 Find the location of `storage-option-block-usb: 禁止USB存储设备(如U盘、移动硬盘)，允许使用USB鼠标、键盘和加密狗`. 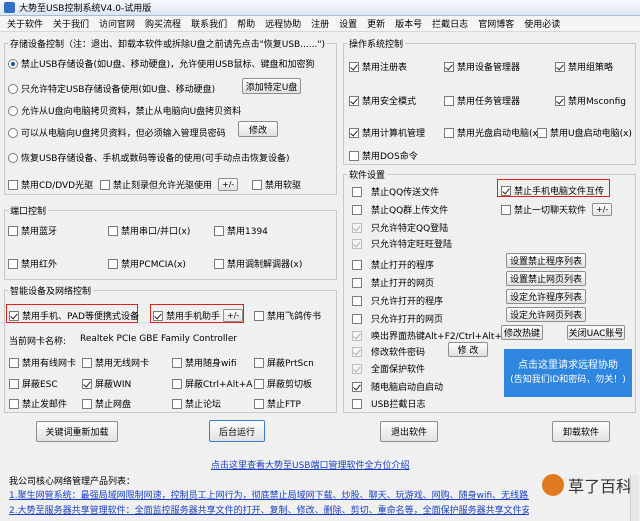

storage-option-block-usb: 禁止USB存储设备(如U盘、移动硬盘)，允许使用USB鼠标、键盘和加密狗 is located at coordinates (161, 63).